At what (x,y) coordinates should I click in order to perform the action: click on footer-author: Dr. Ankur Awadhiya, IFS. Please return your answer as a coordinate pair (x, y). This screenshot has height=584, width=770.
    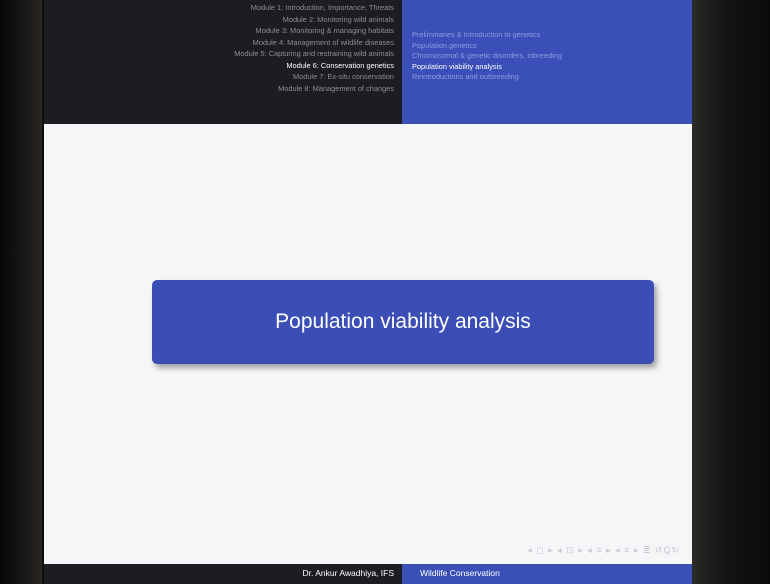
    Looking at the image, I should click on (348, 573).